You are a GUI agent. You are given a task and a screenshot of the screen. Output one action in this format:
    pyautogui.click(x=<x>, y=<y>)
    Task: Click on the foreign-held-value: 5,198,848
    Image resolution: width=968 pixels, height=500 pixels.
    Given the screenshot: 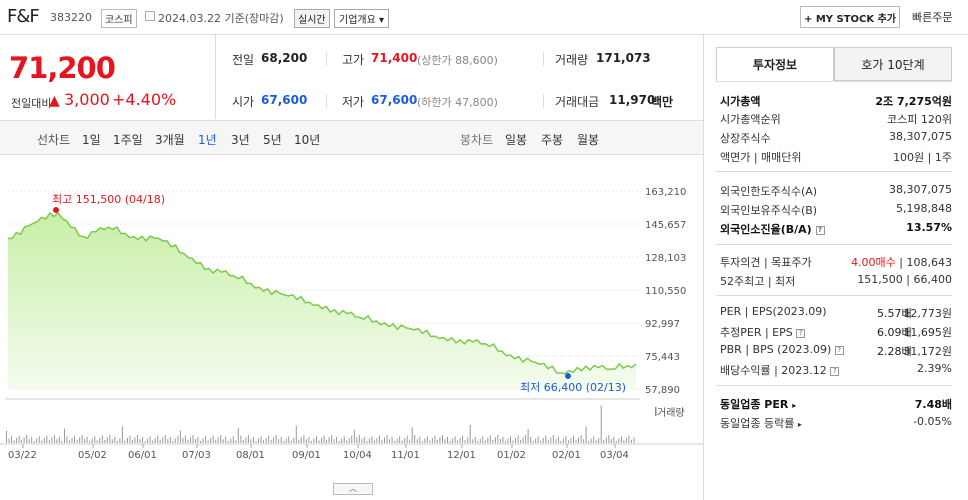 What is the action you would take?
    pyautogui.click(x=924, y=208)
    